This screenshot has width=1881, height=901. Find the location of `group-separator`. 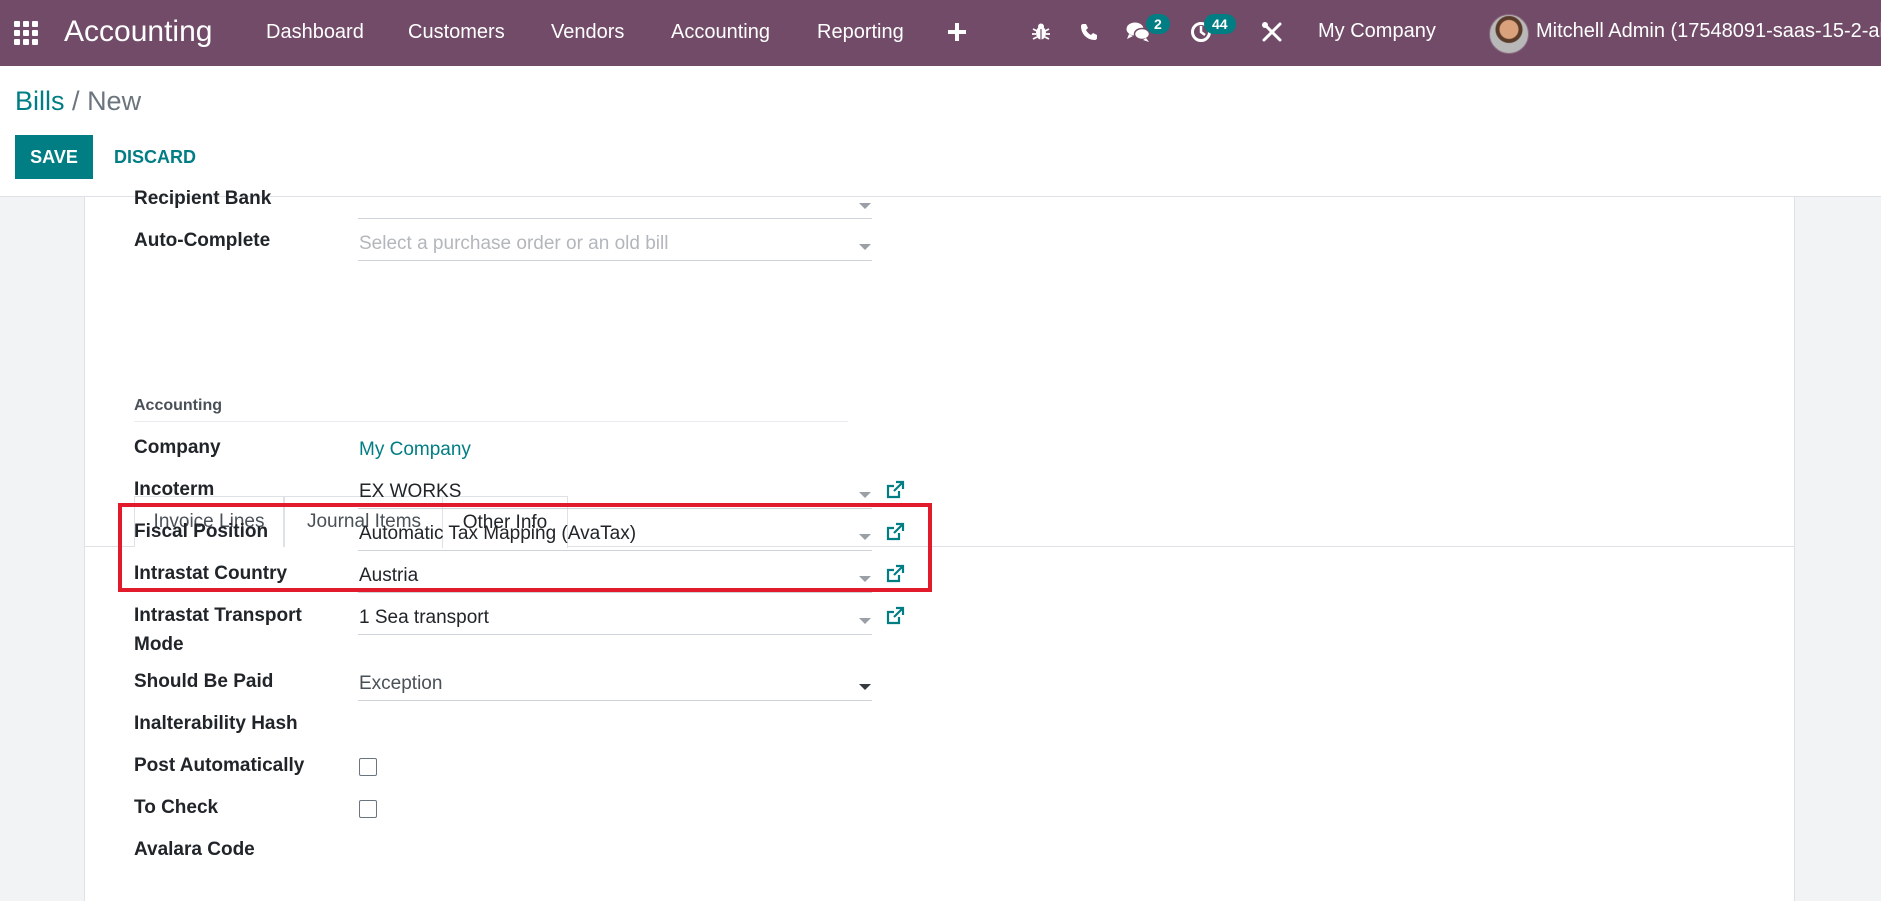

group-separator is located at coordinates (491, 421).